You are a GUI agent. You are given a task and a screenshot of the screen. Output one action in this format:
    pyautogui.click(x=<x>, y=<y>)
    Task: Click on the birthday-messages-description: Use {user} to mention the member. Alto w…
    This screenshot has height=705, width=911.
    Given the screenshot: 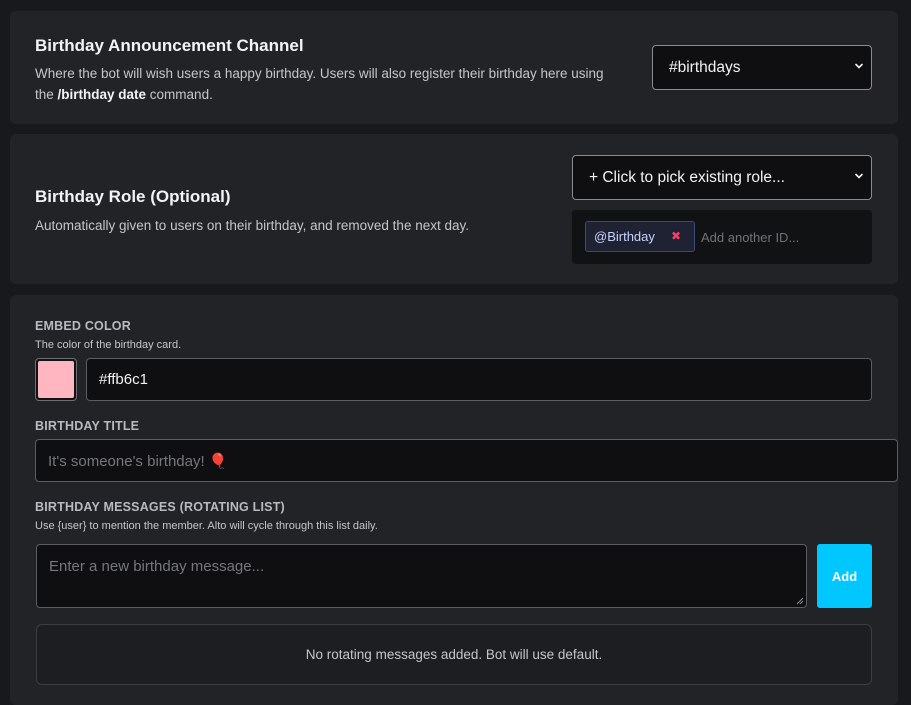 What is the action you would take?
    pyautogui.click(x=206, y=526)
    